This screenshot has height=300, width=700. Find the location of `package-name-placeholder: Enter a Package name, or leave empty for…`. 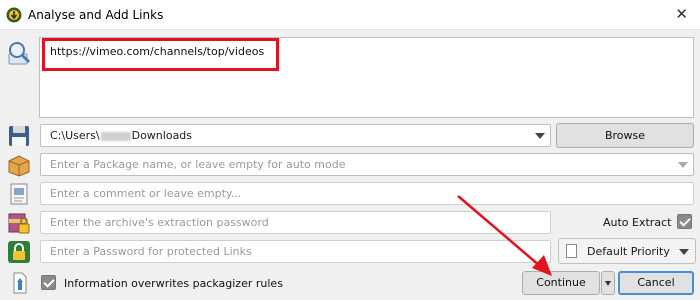

package-name-placeholder: Enter a Package name, or leave empty for… is located at coordinates (198, 164).